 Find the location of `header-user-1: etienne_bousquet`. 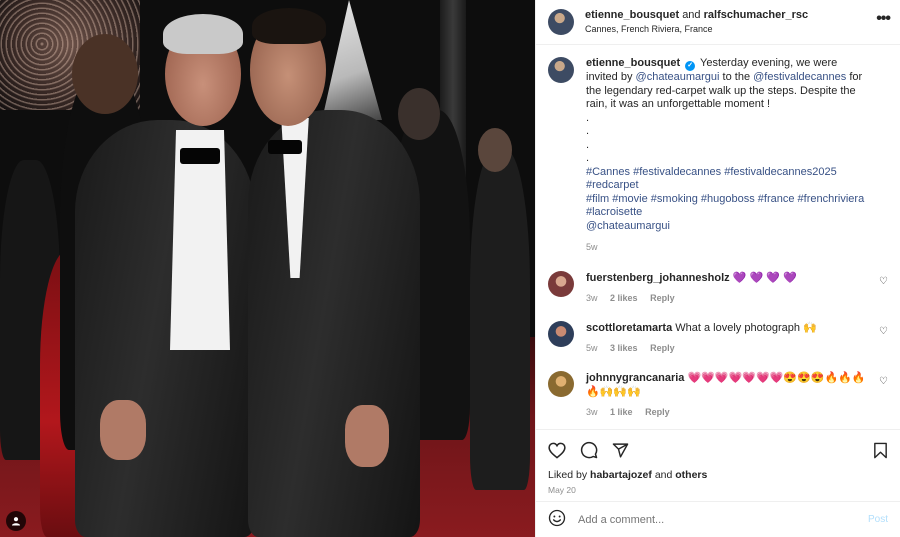

header-user-1: etienne_bousquet is located at coordinates (632, 15).